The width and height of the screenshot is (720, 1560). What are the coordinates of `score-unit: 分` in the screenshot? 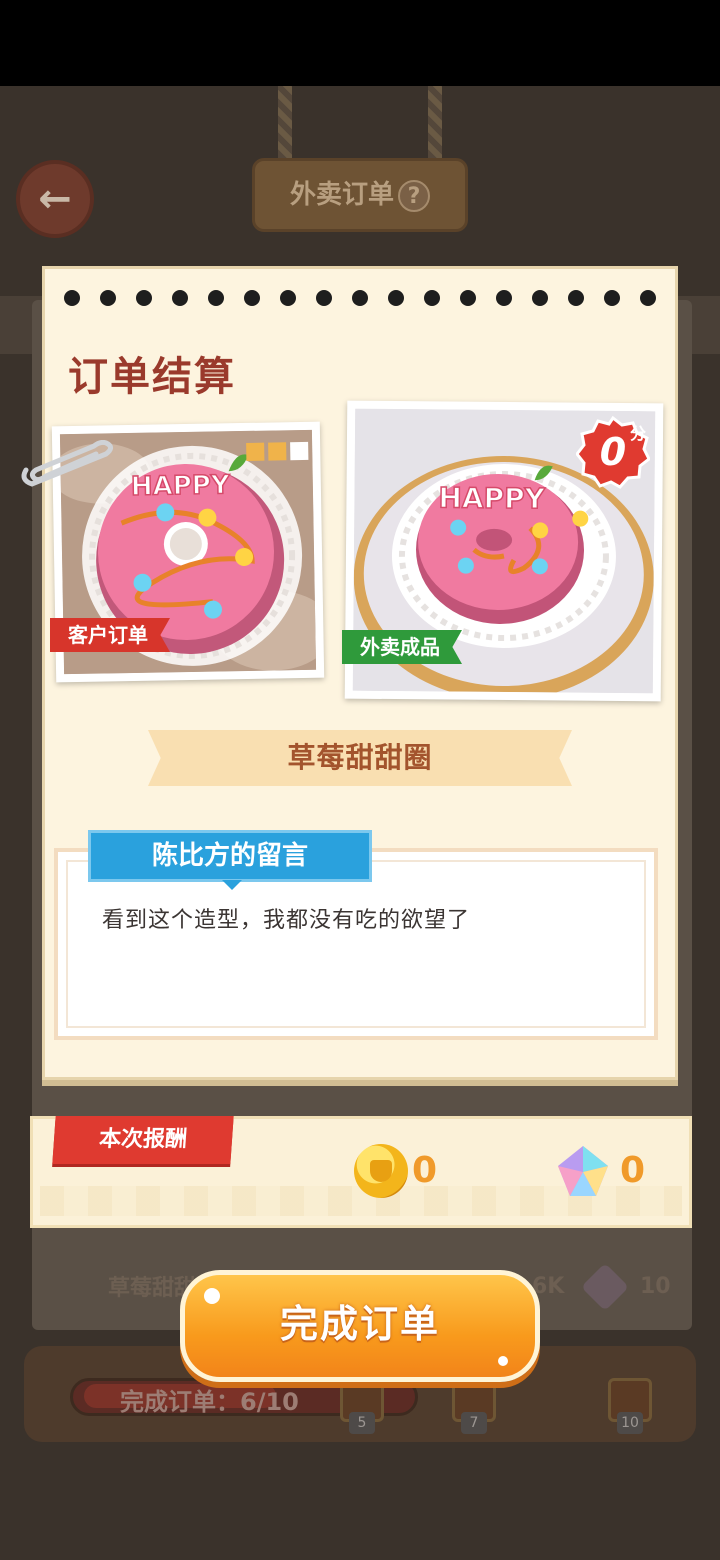 It's located at (638, 433).